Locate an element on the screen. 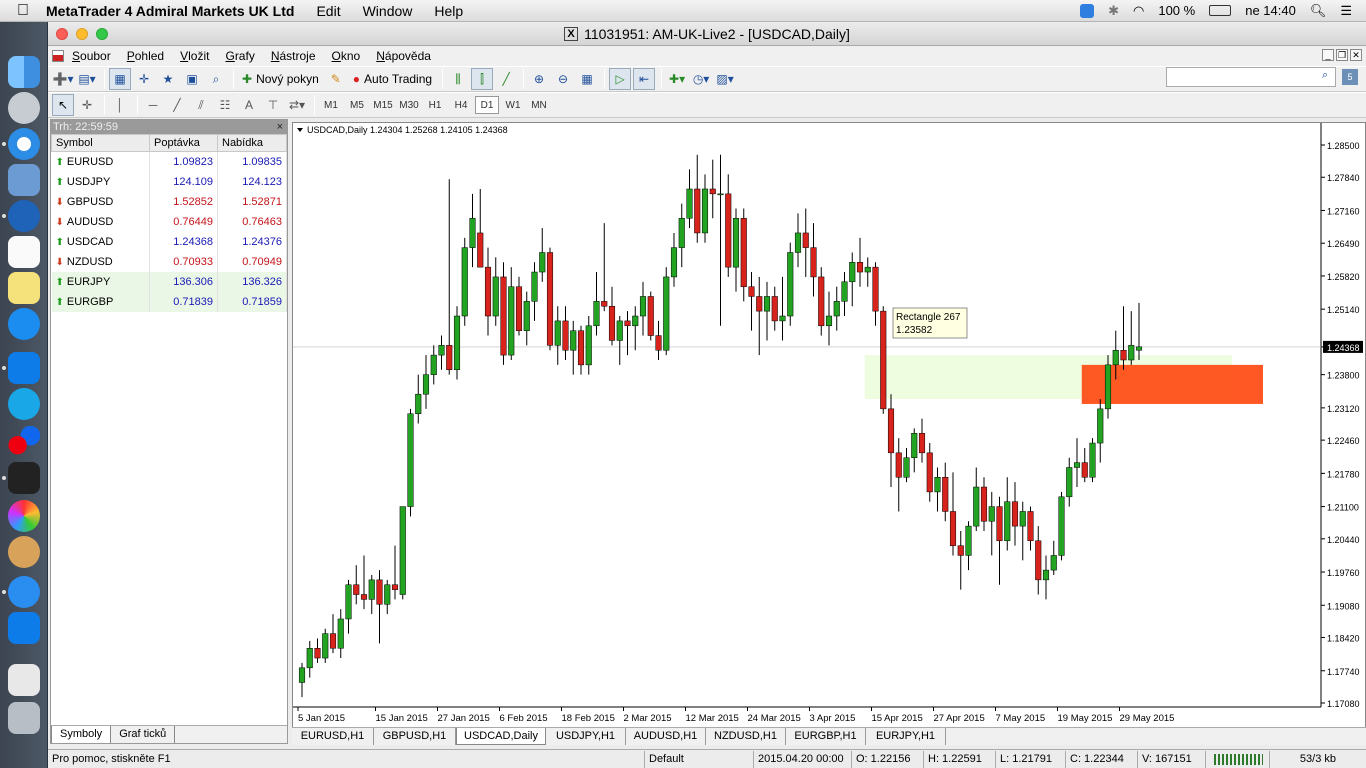 Image resolution: width=1366 pixels, height=768 pixels. equidistant-channel-icon: ⫽ is located at coordinates (201, 105).